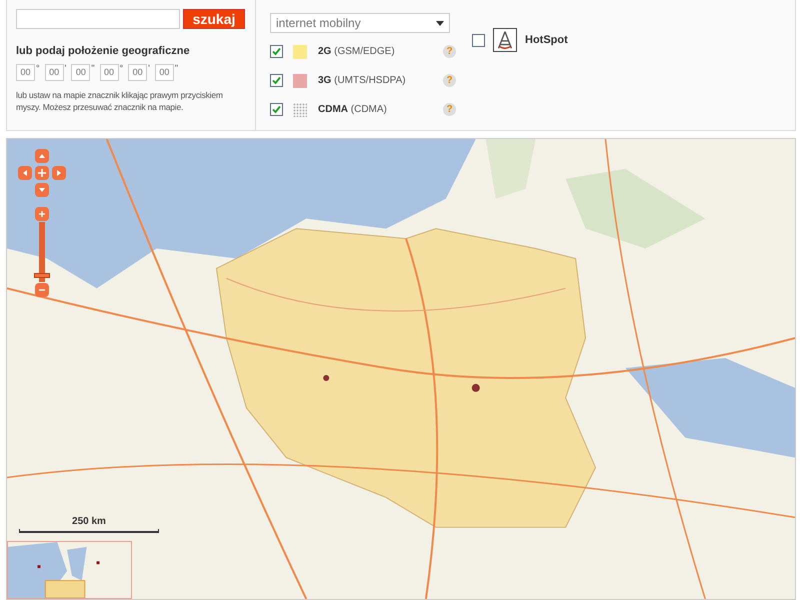 The width and height of the screenshot is (800, 600). Describe the element at coordinates (103, 51) in the screenshot. I see `geo-heading: lub podaj położenie geograficzne` at that location.